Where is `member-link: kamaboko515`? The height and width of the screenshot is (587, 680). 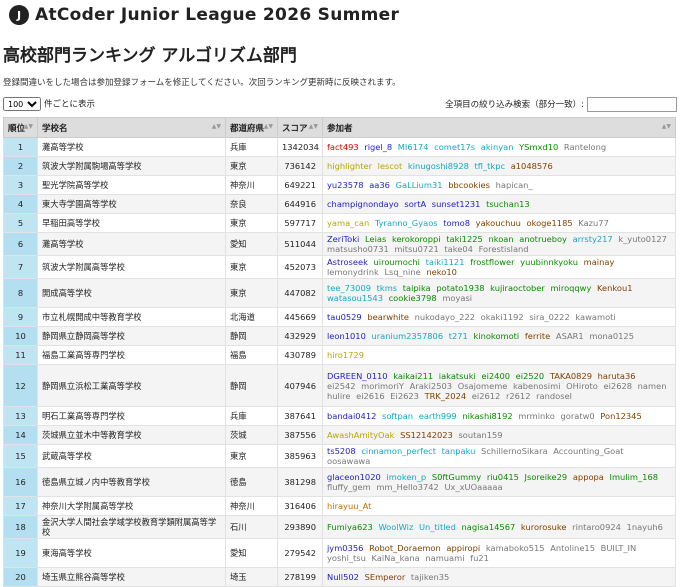 member-link: kamaboko515 is located at coordinates (515, 548).